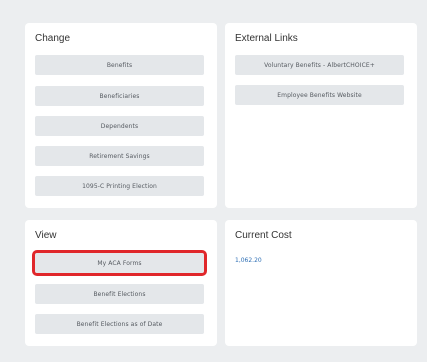 This screenshot has height=362, width=427. I want to click on external-links-title: External Links, so click(266, 38).